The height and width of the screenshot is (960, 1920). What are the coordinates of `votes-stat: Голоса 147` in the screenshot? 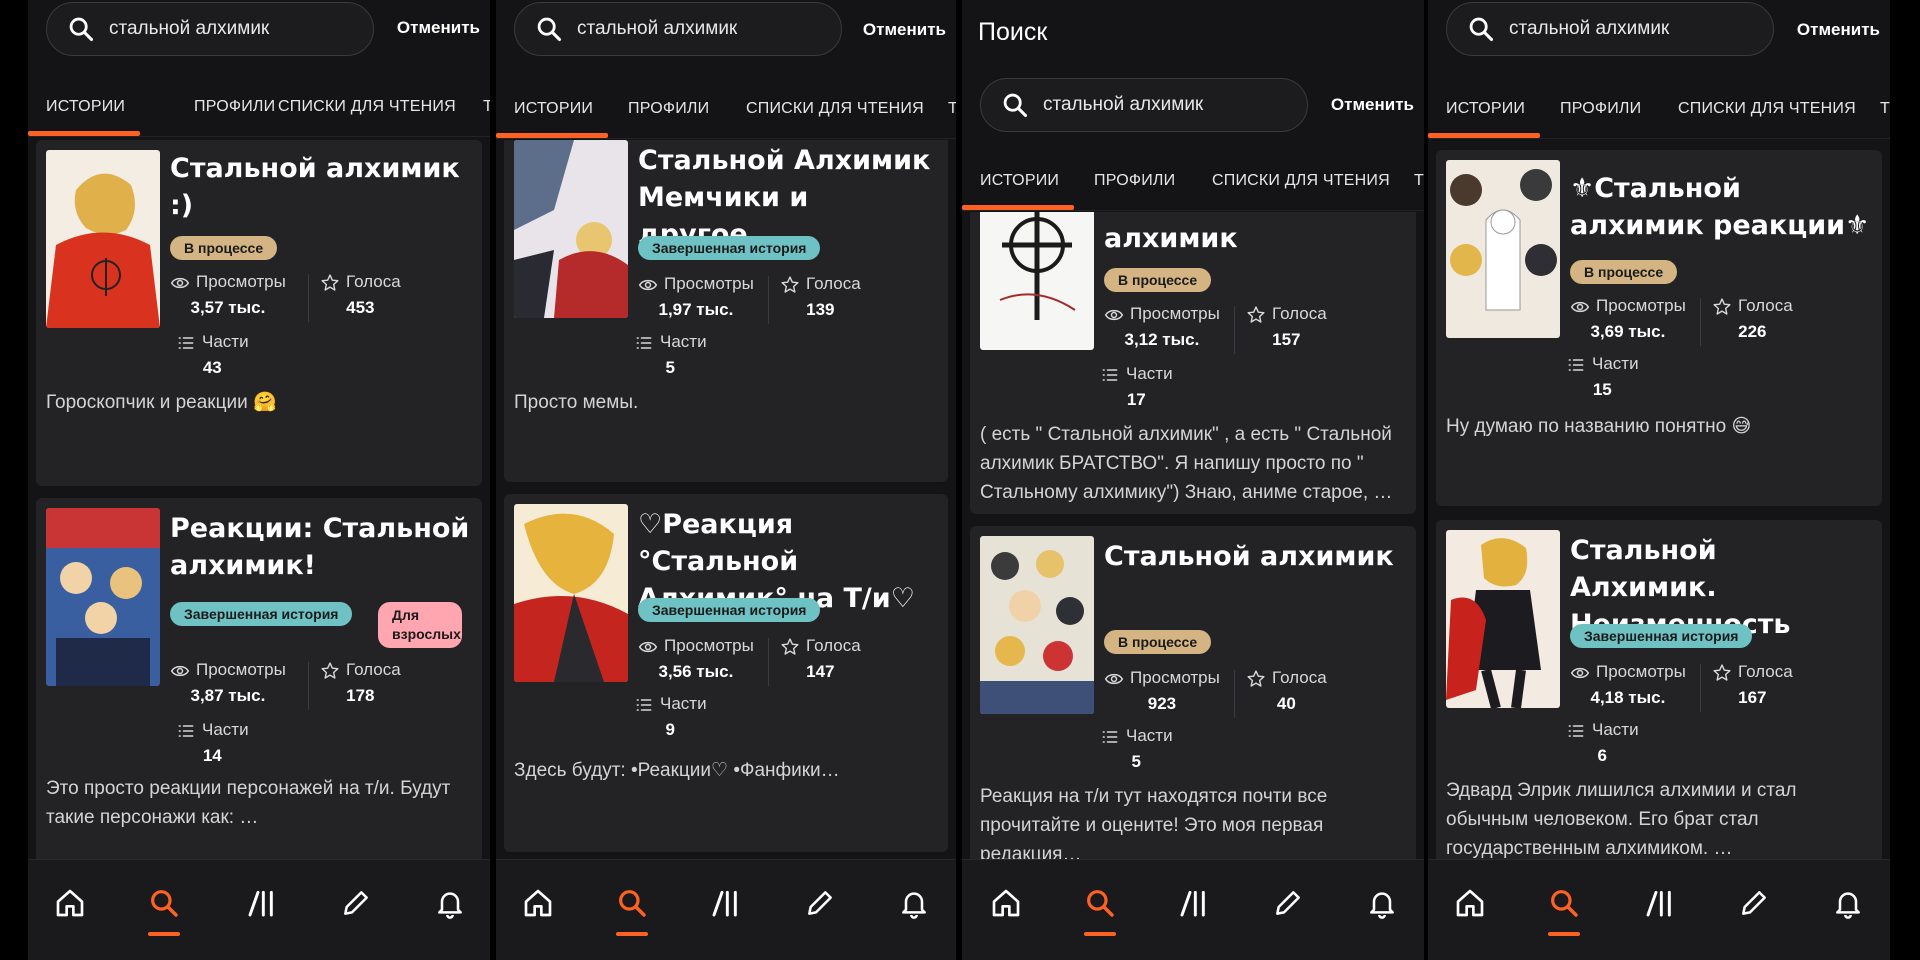 It's located at (820, 659).